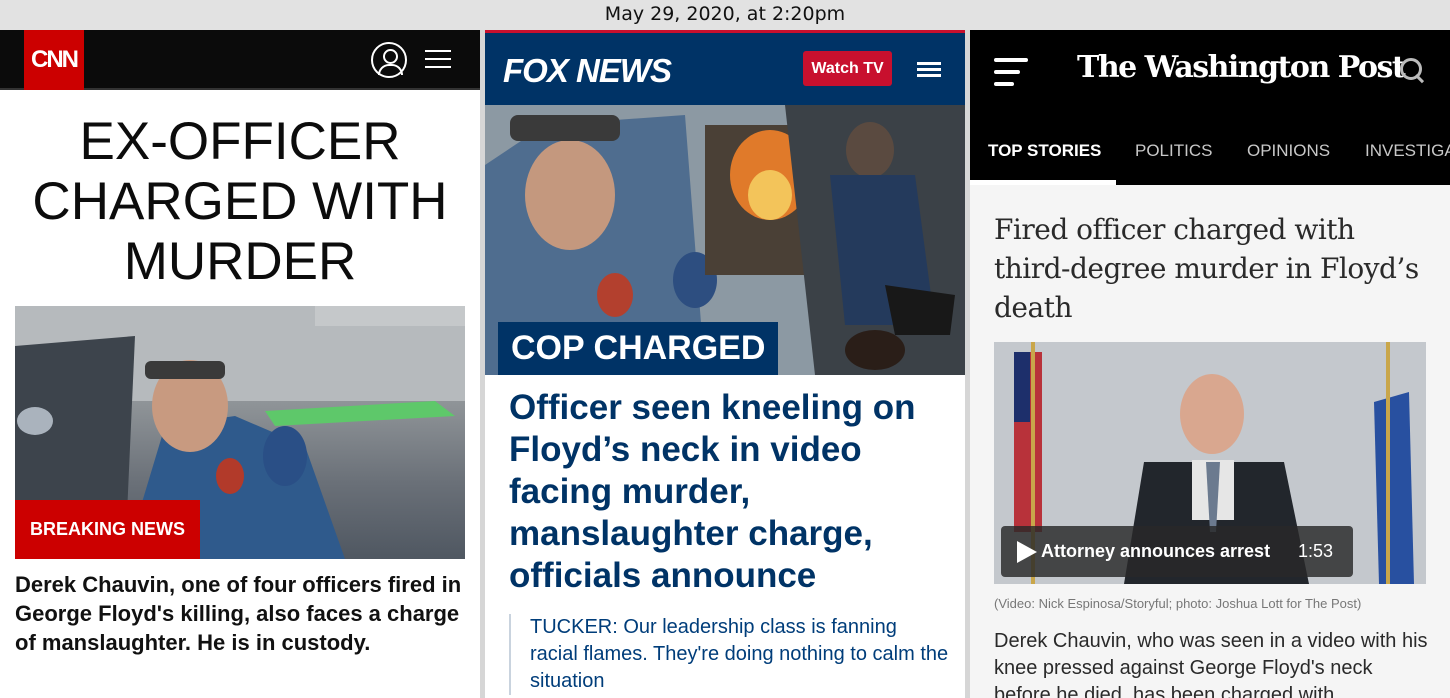 This screenshot has height=698, width=1450. I want to click on cnn-header: CNN, so click(240, 60).